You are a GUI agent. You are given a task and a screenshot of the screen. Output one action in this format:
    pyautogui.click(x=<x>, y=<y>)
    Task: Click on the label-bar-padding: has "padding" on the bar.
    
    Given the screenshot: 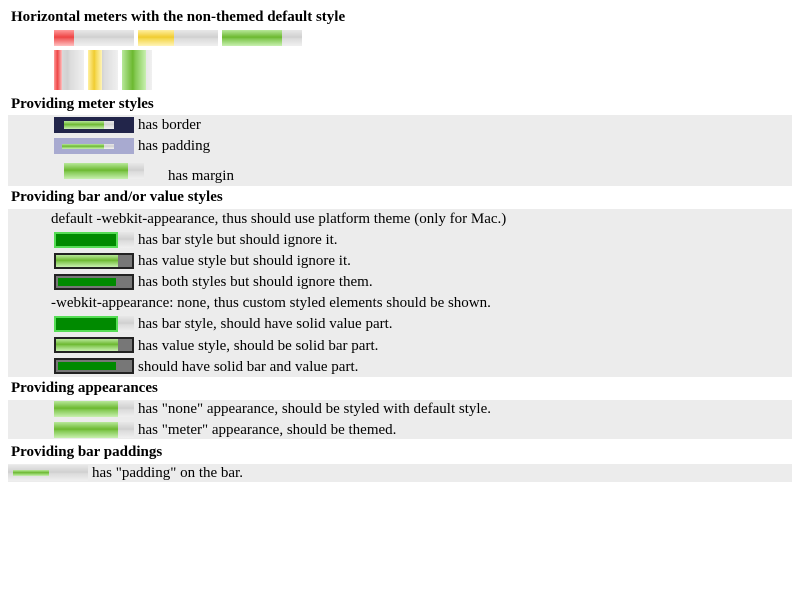 What is the action you would take?
    pyautogui.click(x=167, y=473)
    